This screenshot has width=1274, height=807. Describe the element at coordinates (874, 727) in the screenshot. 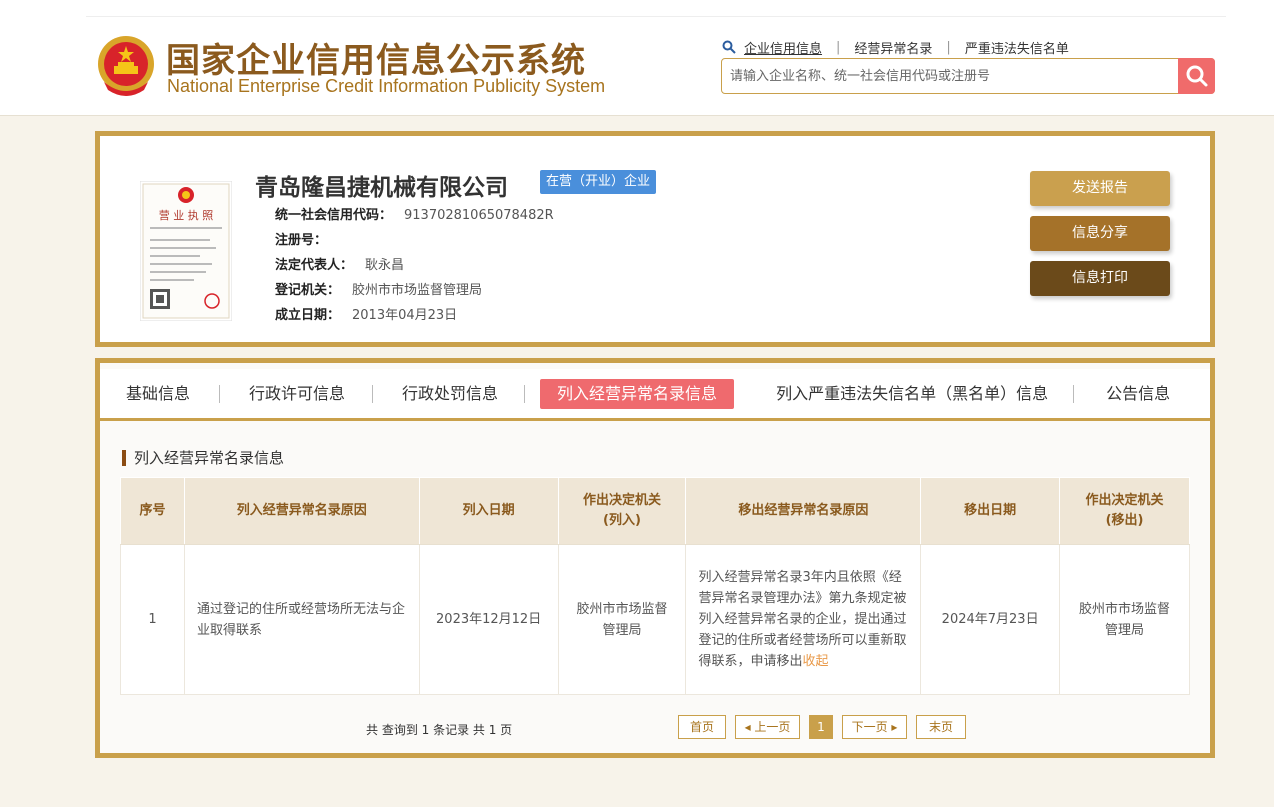

I see `page-next-button: 下一页 ▸` at that location.